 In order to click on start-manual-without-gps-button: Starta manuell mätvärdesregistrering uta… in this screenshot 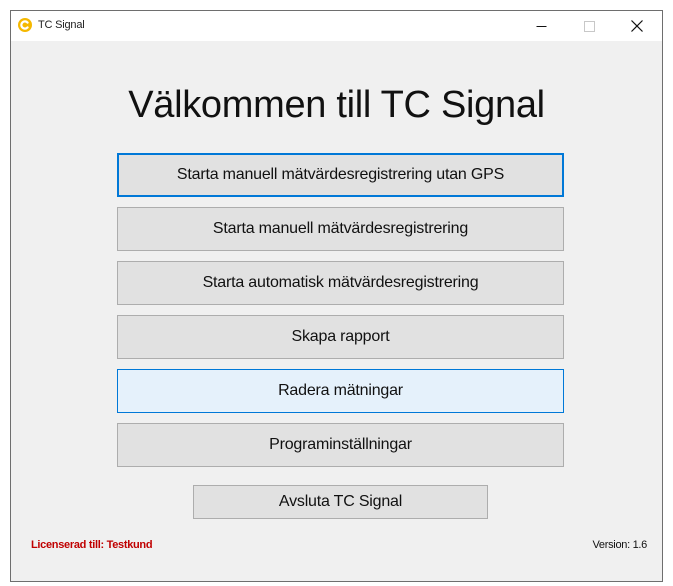, I will do `click(340, 175)`.